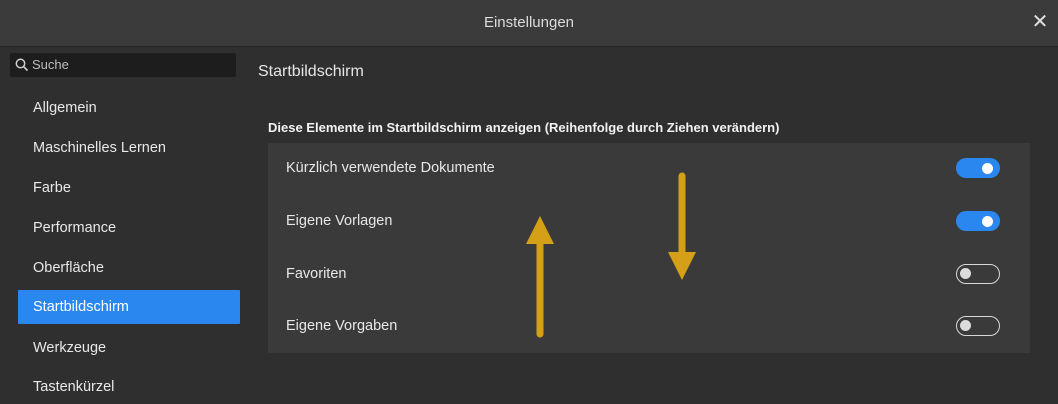 This screenshot has height=404, width=1058. What do you see at coordinates (649, 222) in the screenshot?
I see `list-item: Eigene Vorlagen` at bounding box center [649, 222].